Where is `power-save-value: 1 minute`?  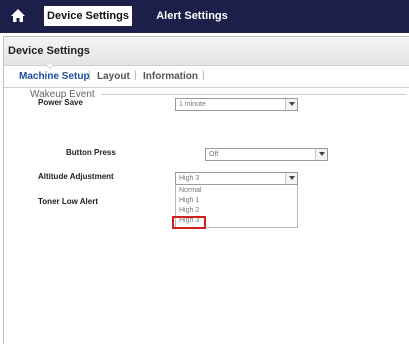
power-save-value: 1 minute is located at coordinates (192, 104).